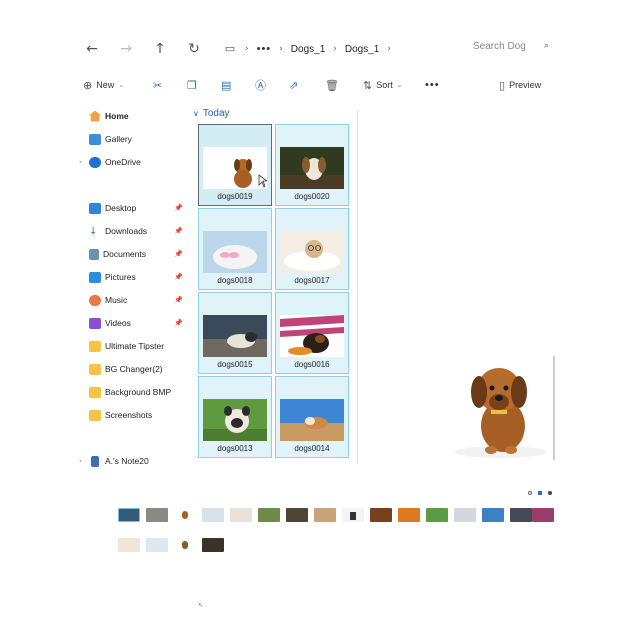  I want to click on file-name: dogs0014, so click(312, 448).